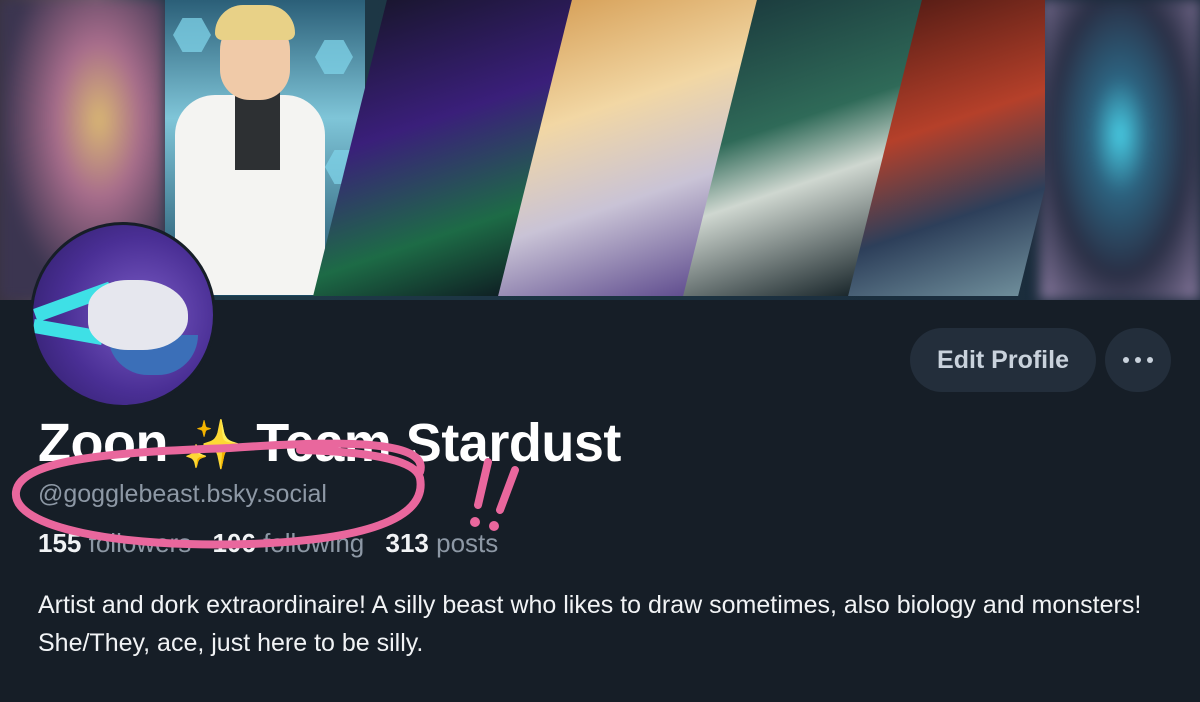 The image size is (1200, 702). What do you see at coordinates (438, 443) in the screenshot?
I see `display-name-rest: Team Stardust` at bounding box center [438, 443].